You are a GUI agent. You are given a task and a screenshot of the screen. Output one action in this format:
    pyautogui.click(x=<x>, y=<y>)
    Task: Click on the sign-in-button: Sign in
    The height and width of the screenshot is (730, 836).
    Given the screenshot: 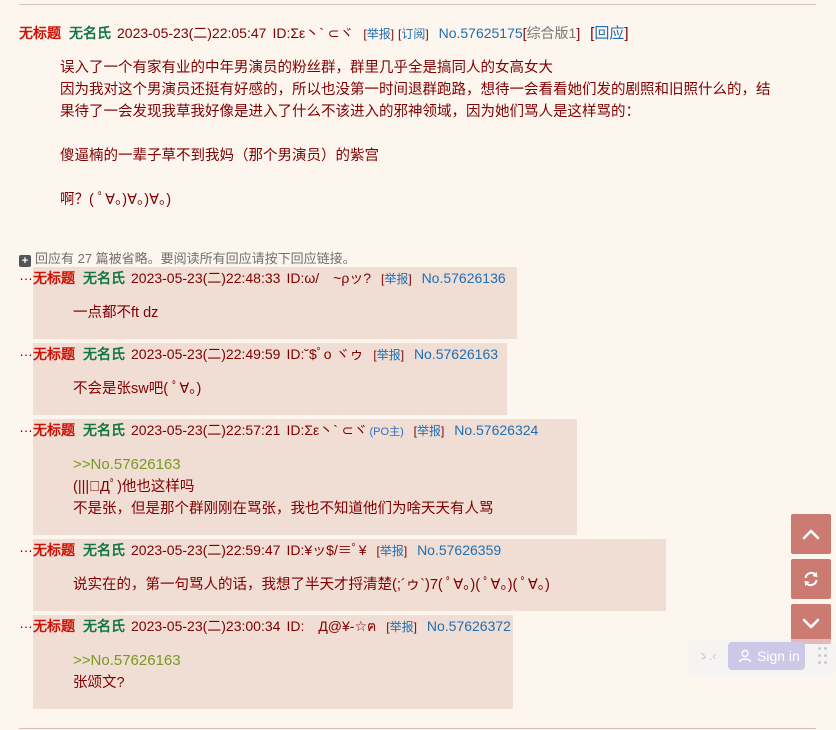 What is the action you would take?
    pyautogui.click(x=766, y=656)
    